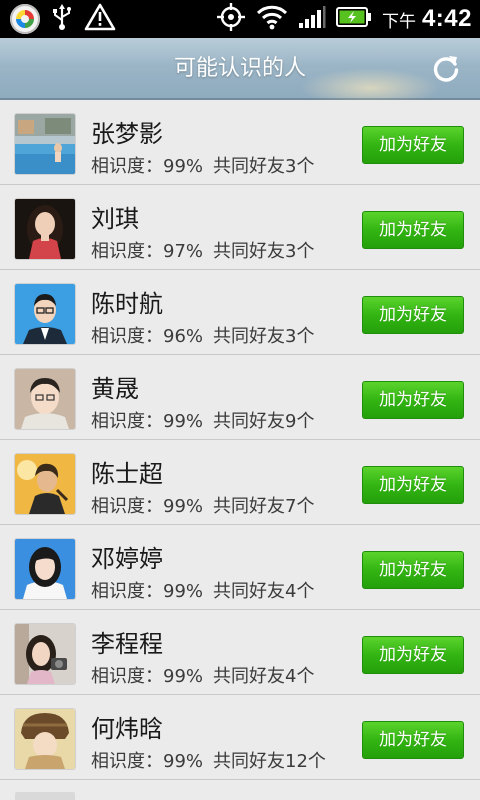  Describe the element at coordinates (240, 227) in the screenshot. I see `list-item: 刘琪 相识度：97% 共同好友3个 加为好友` at that location.